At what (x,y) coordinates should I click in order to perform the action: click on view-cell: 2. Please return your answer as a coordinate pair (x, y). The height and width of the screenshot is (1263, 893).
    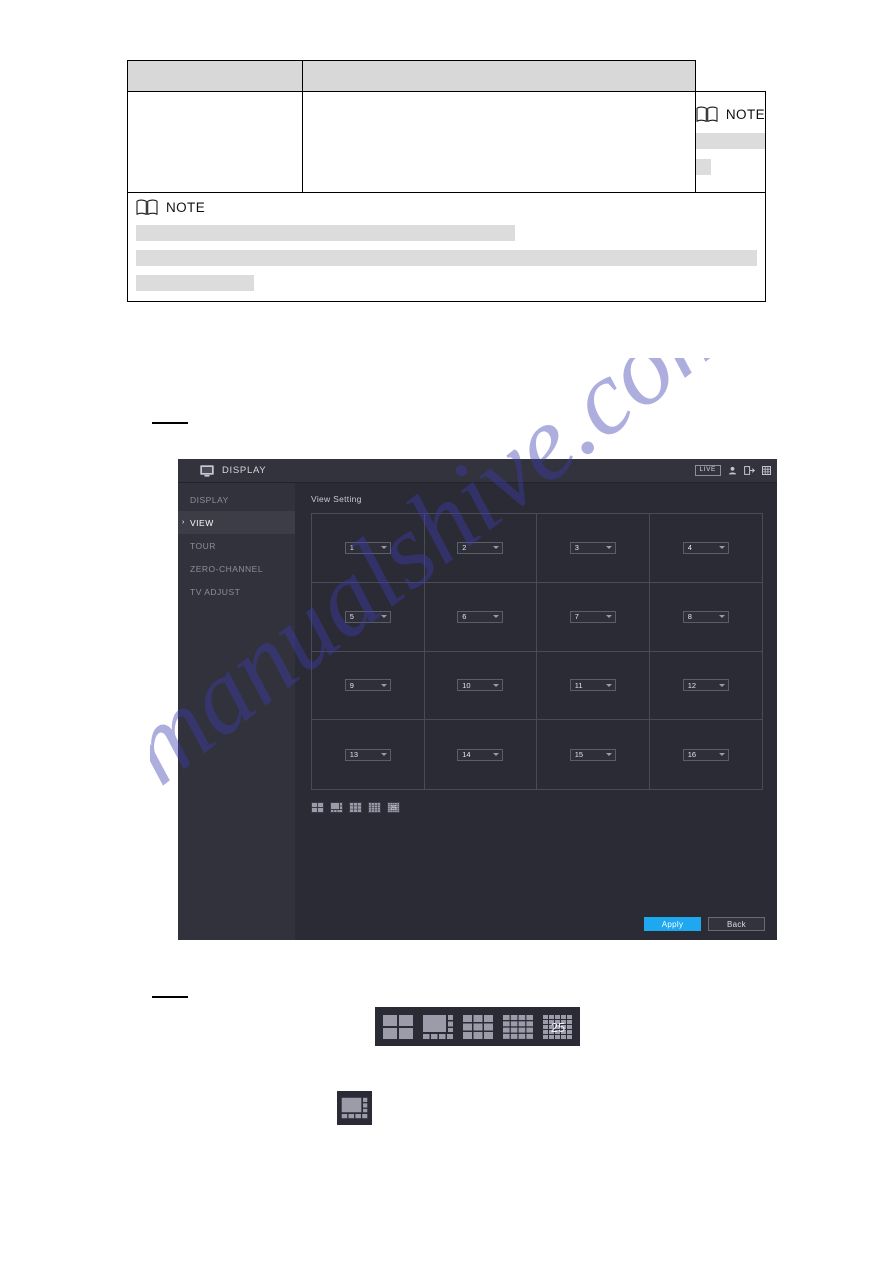
    Looking at the image, I should click on (480, 548).